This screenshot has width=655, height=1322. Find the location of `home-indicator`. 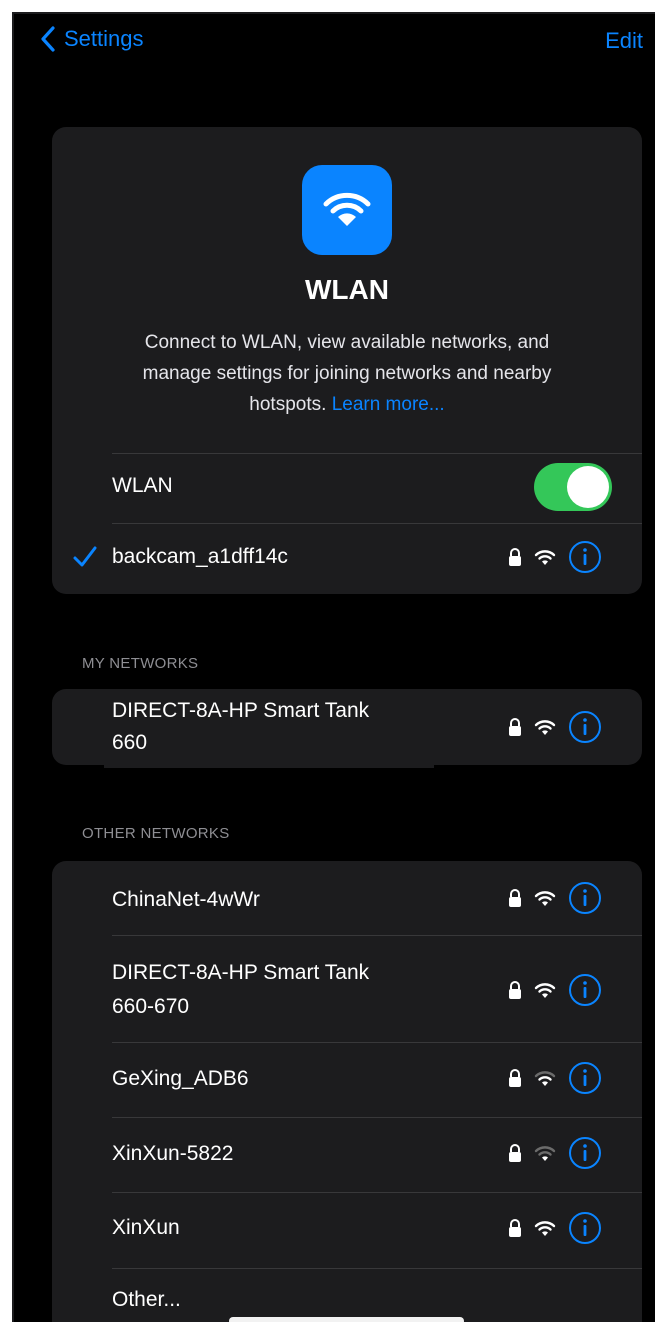

home-indicator is located at coordinates (346, 1319).